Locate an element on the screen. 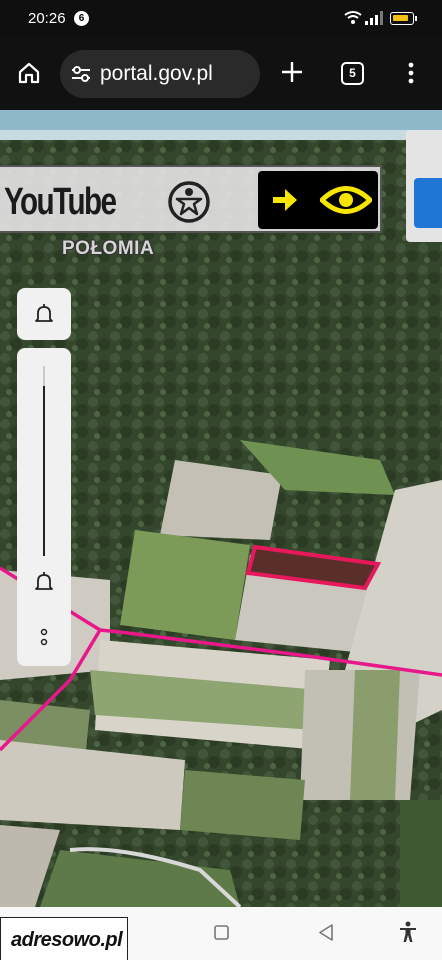 The image size is (442, 960). wifi-icon is located at coordinates (353, 17).